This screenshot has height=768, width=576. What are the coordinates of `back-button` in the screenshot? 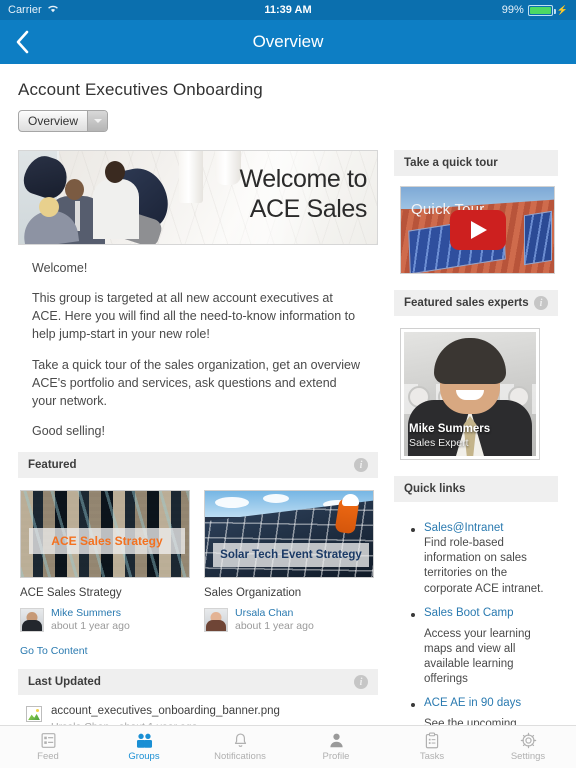 It's located at (22, 42).